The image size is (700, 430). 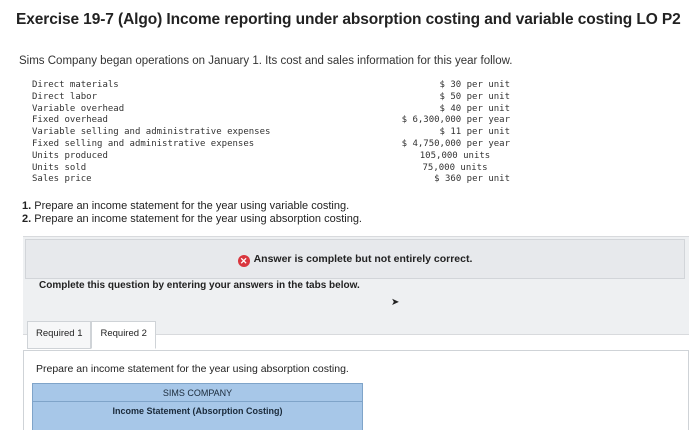 What do you see at coordinates (75, 85) in the screenshot?
I see `data-label: Direct materials` at bounding box center [75, 85].